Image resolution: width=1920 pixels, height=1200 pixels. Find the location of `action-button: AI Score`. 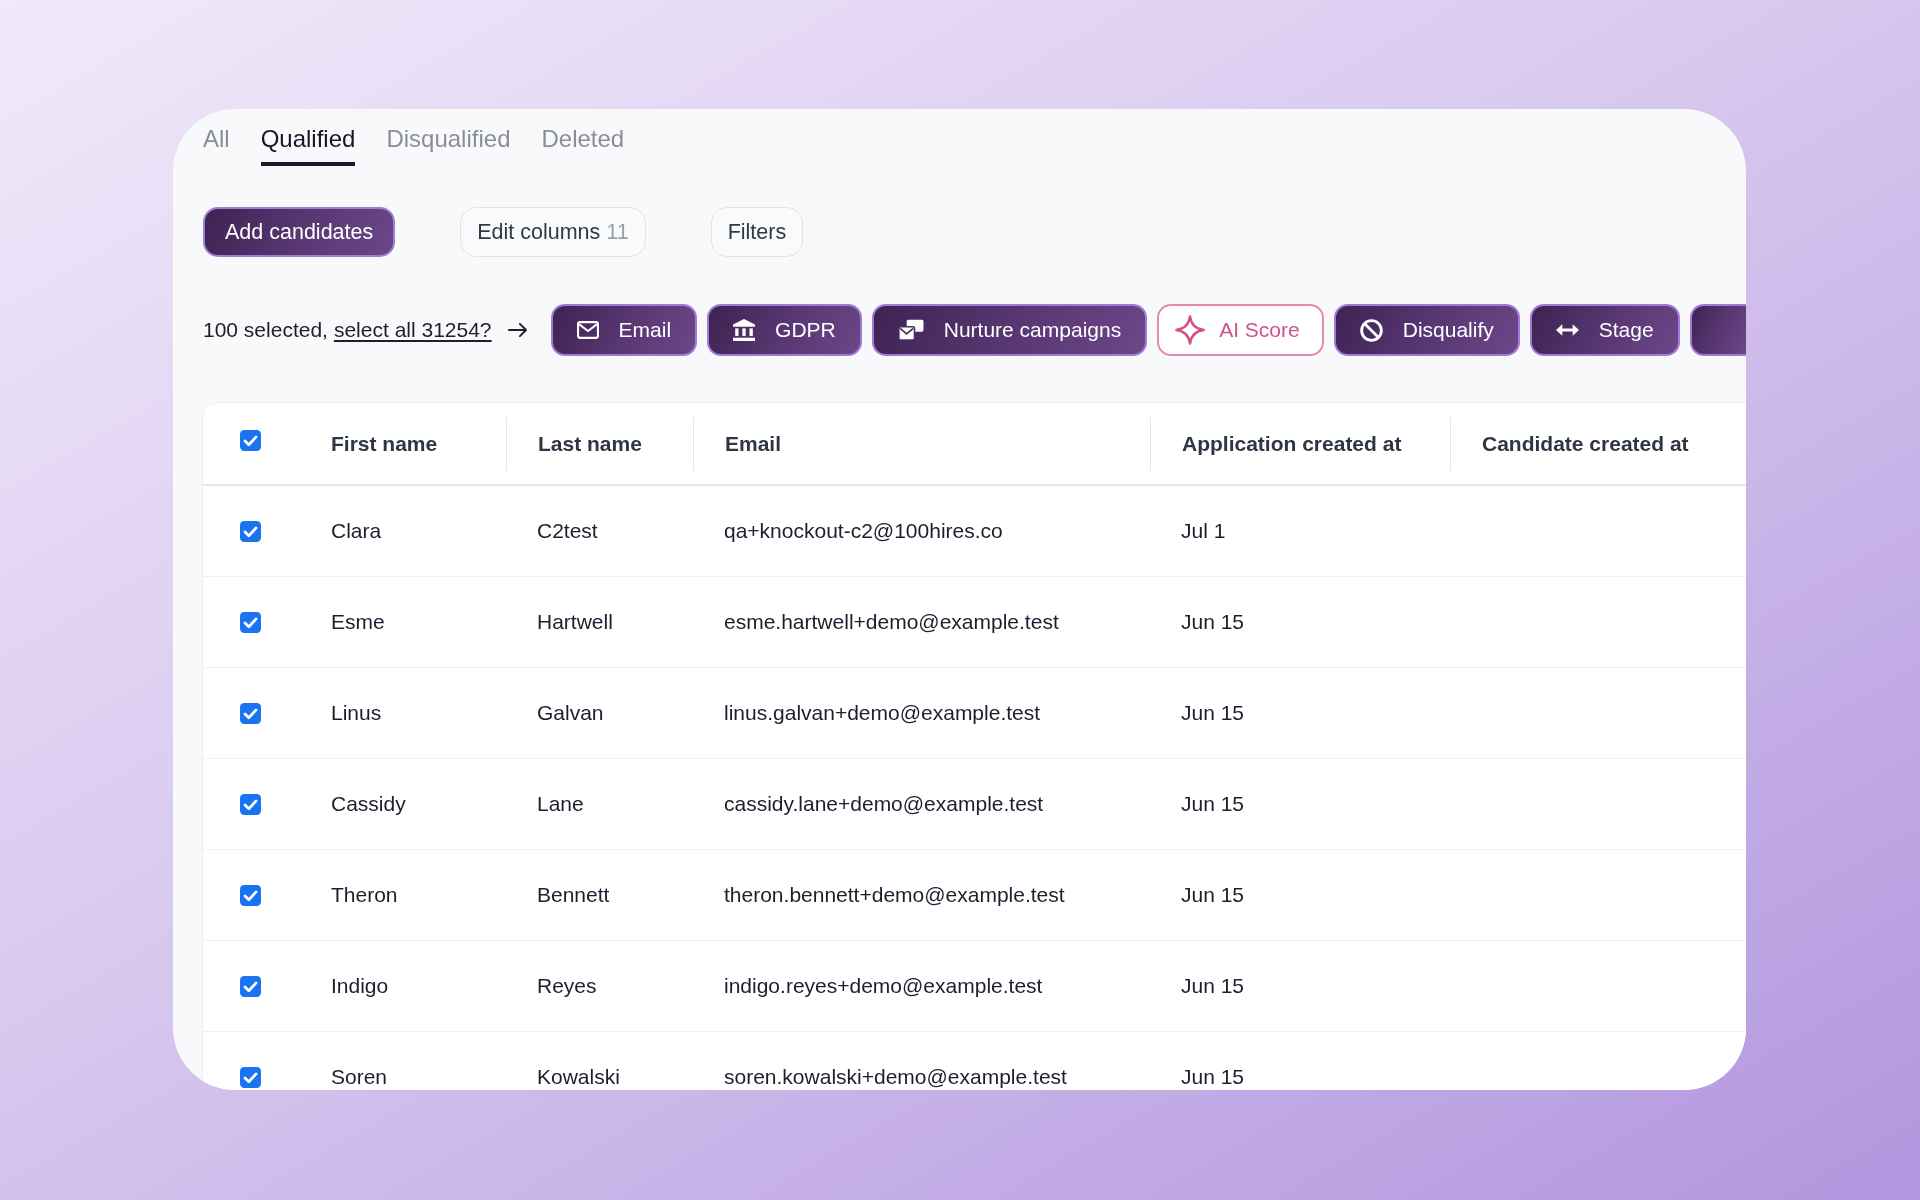

action-button: AI Score is located at coordinates (1240, 330).